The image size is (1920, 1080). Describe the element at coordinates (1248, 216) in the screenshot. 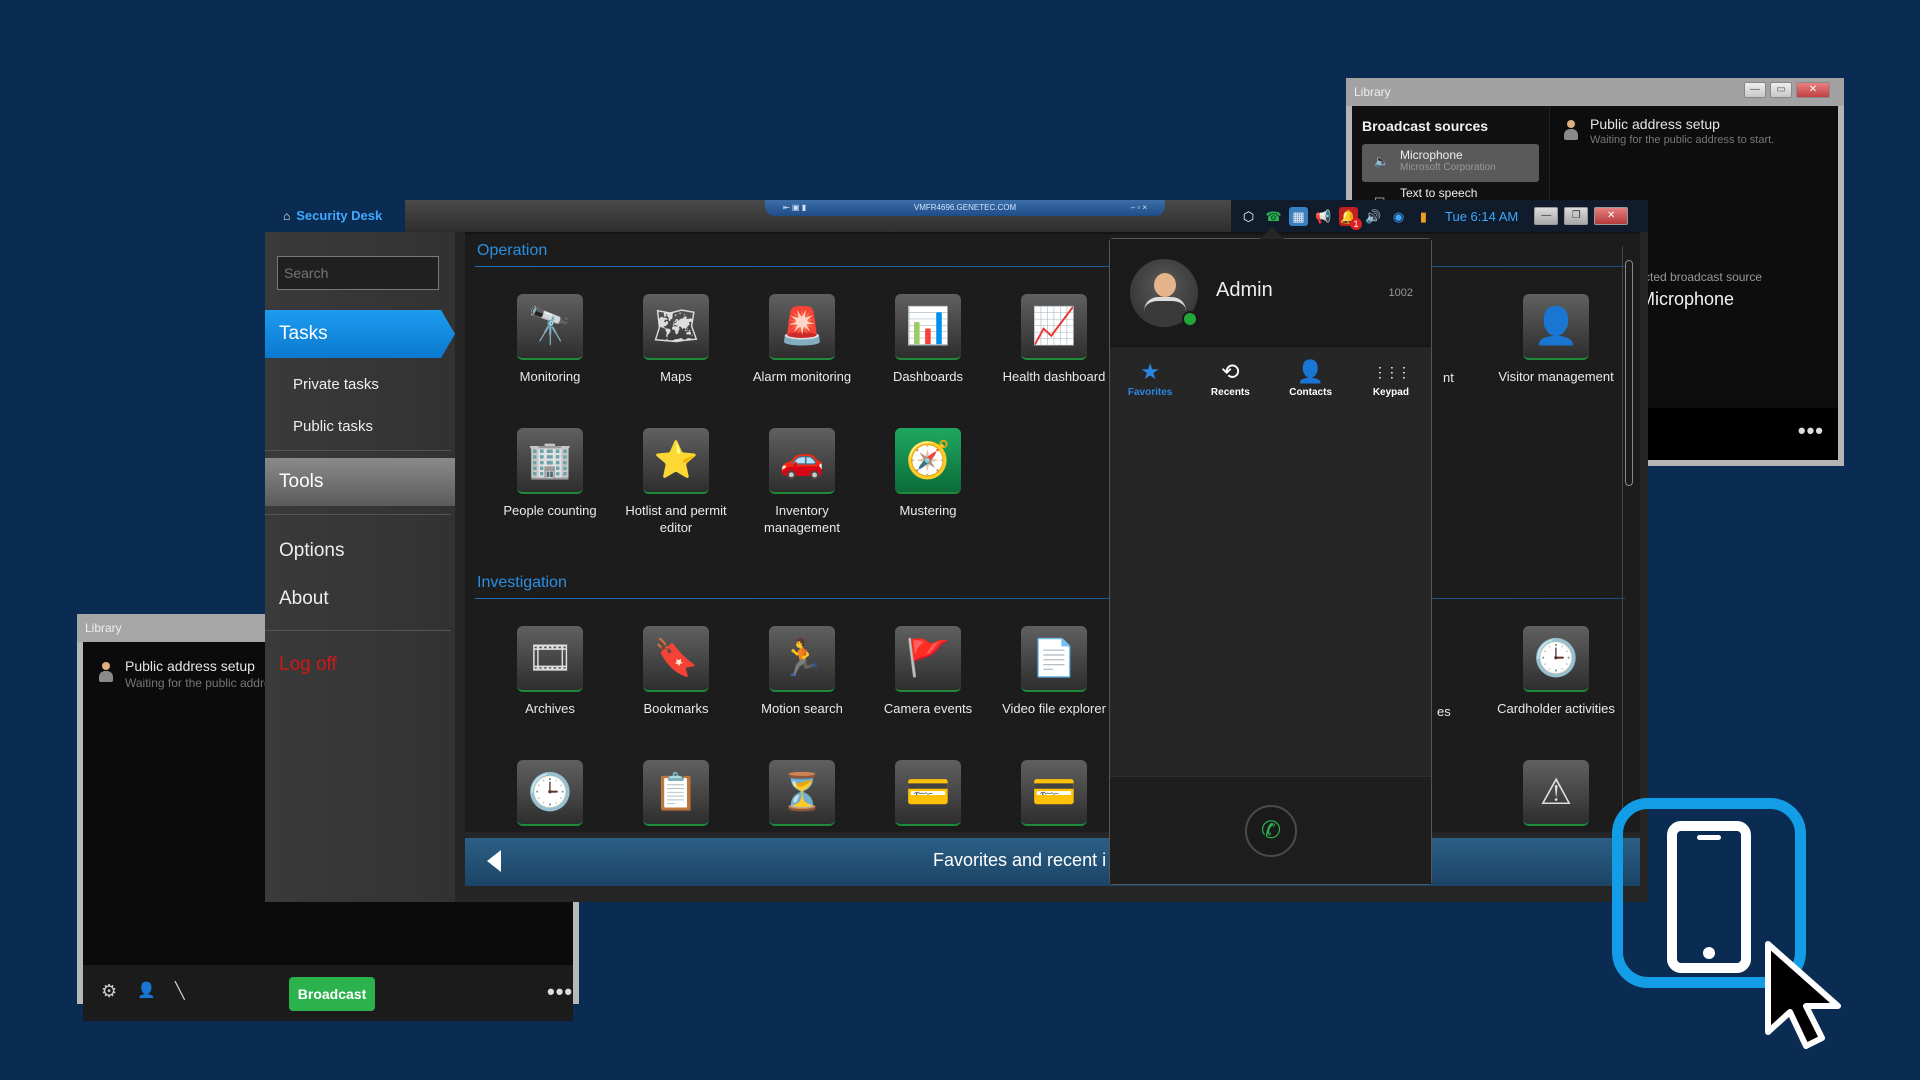

I see `genetec-icon: ⬡` at that location.